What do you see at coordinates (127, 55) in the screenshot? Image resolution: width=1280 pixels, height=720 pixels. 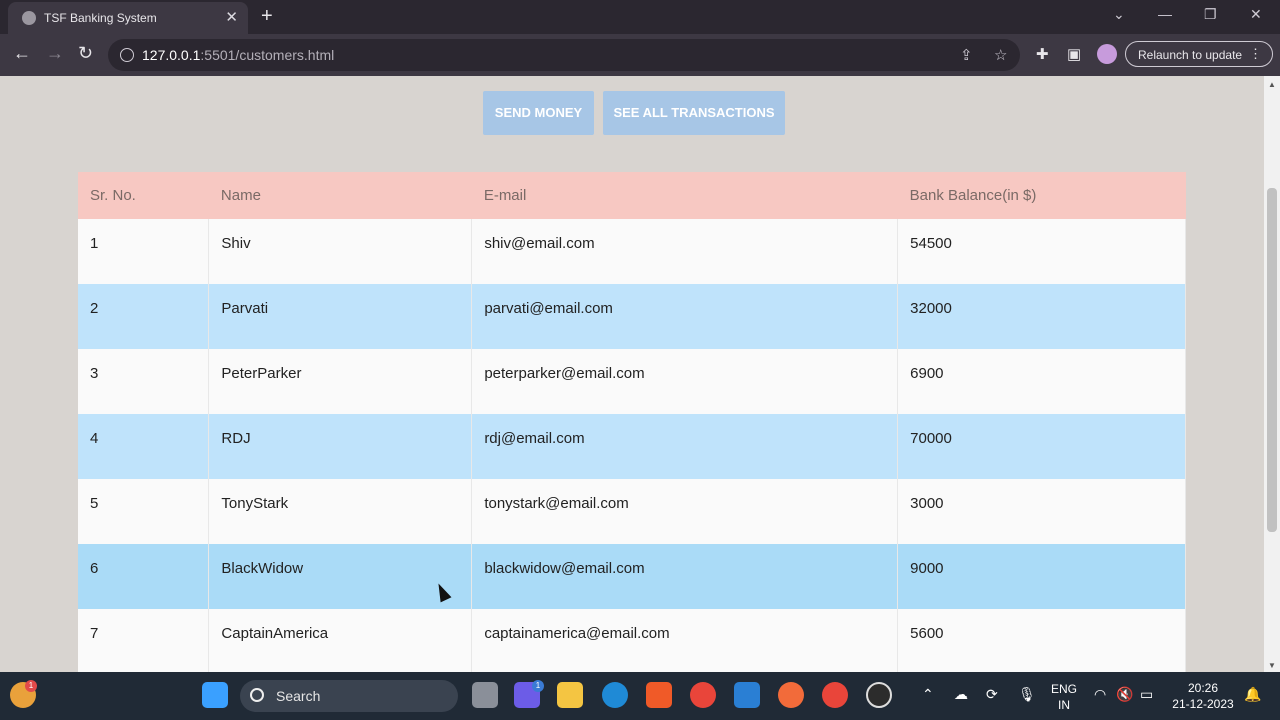 I see `site-info-icon` at bounding box center [127, 55].